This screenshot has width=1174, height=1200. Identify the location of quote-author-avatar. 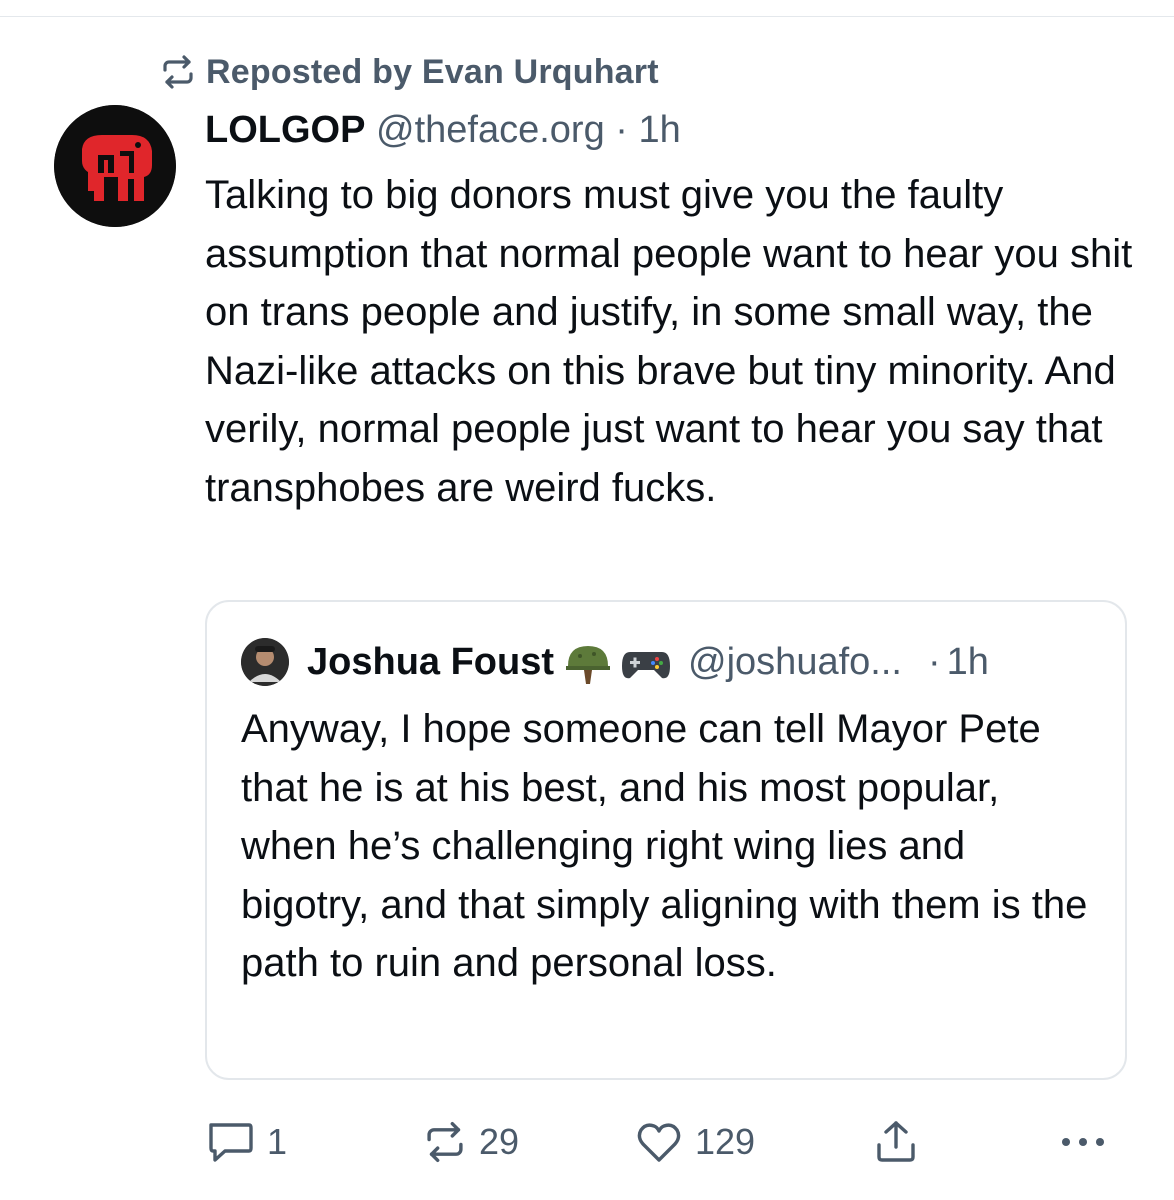
(265, 662).